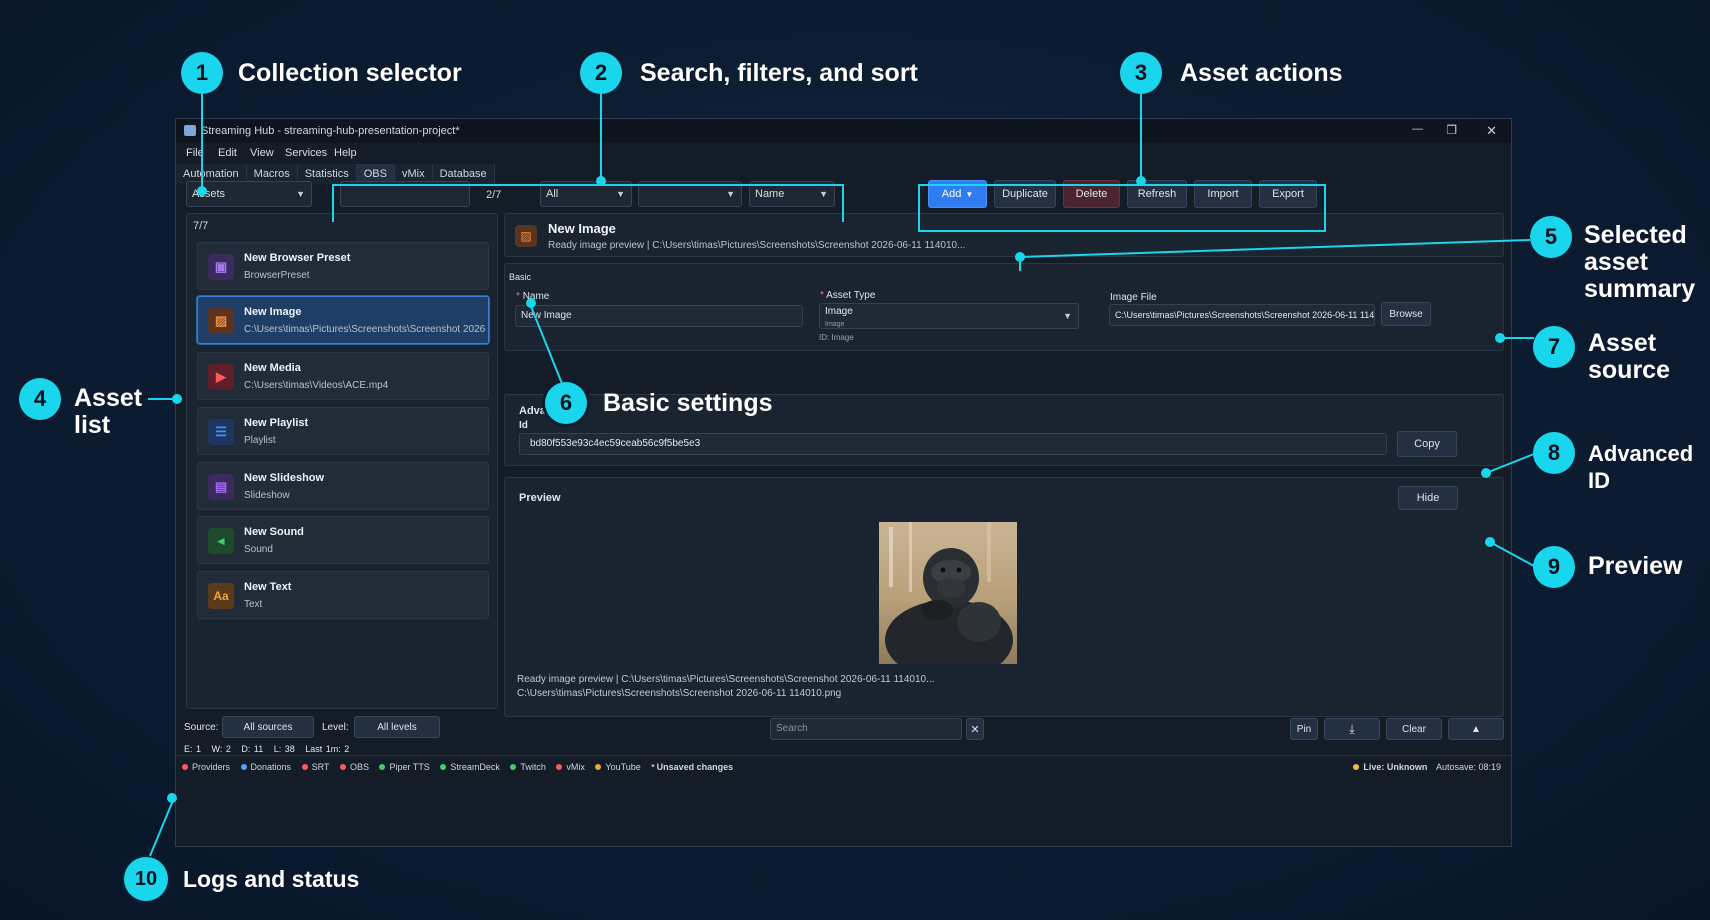  I want to click on status-label: YouTube, so click(623, 767).